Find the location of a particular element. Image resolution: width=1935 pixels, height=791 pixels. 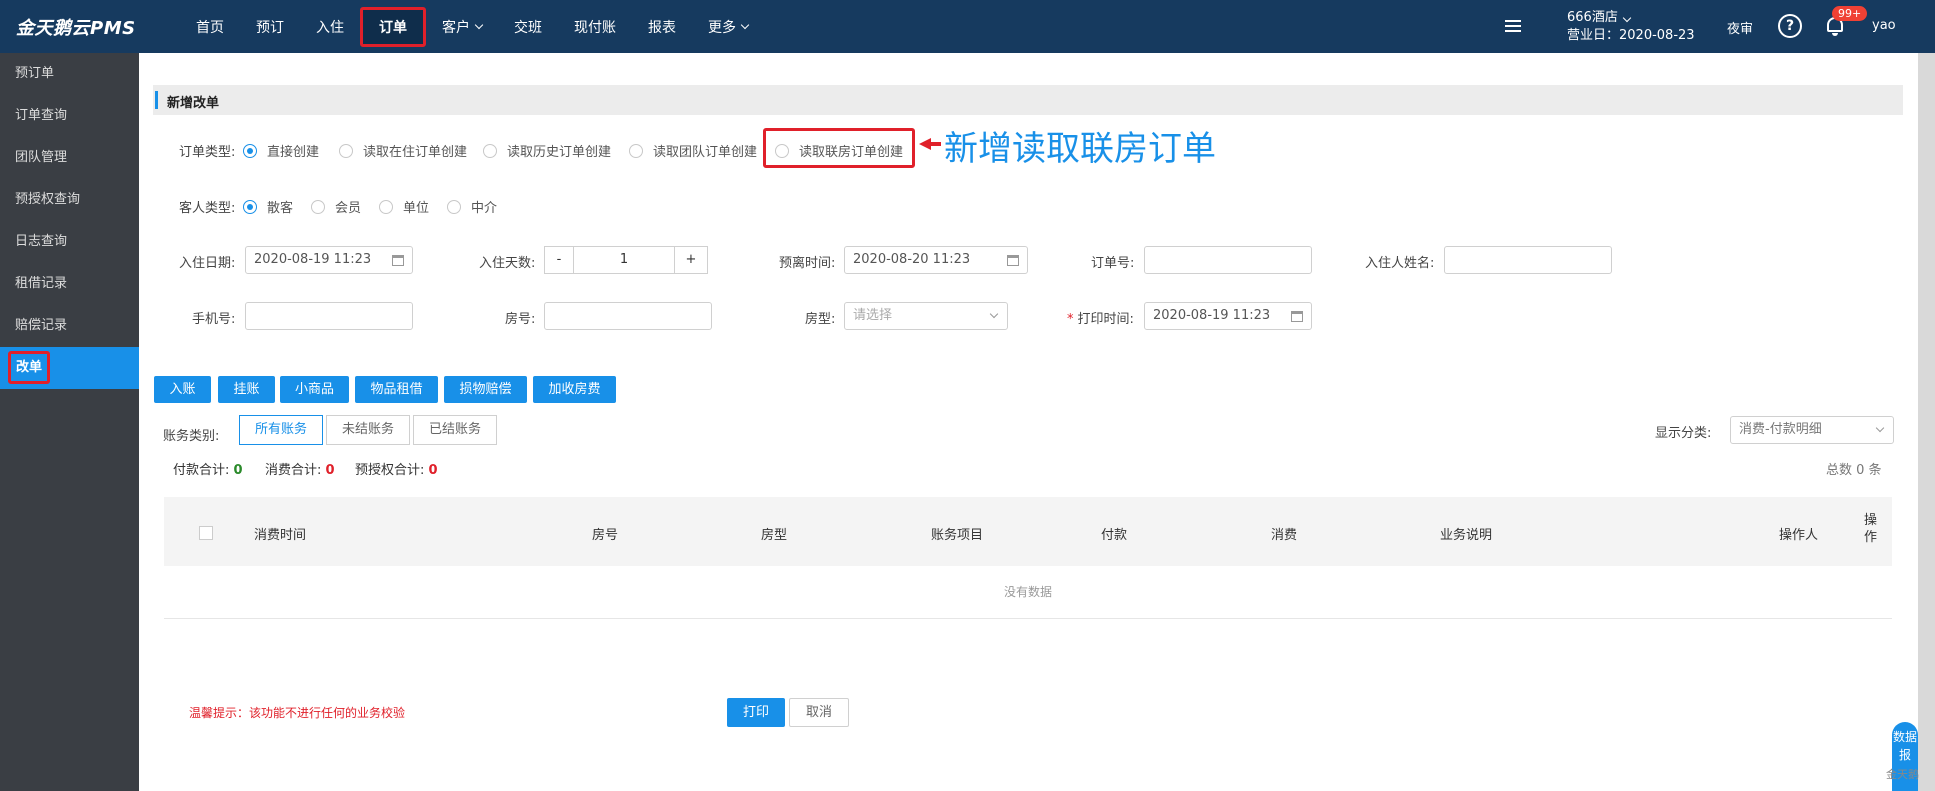

input-value: 2020-08-20 11:23 is located at coordinates (912, 259).